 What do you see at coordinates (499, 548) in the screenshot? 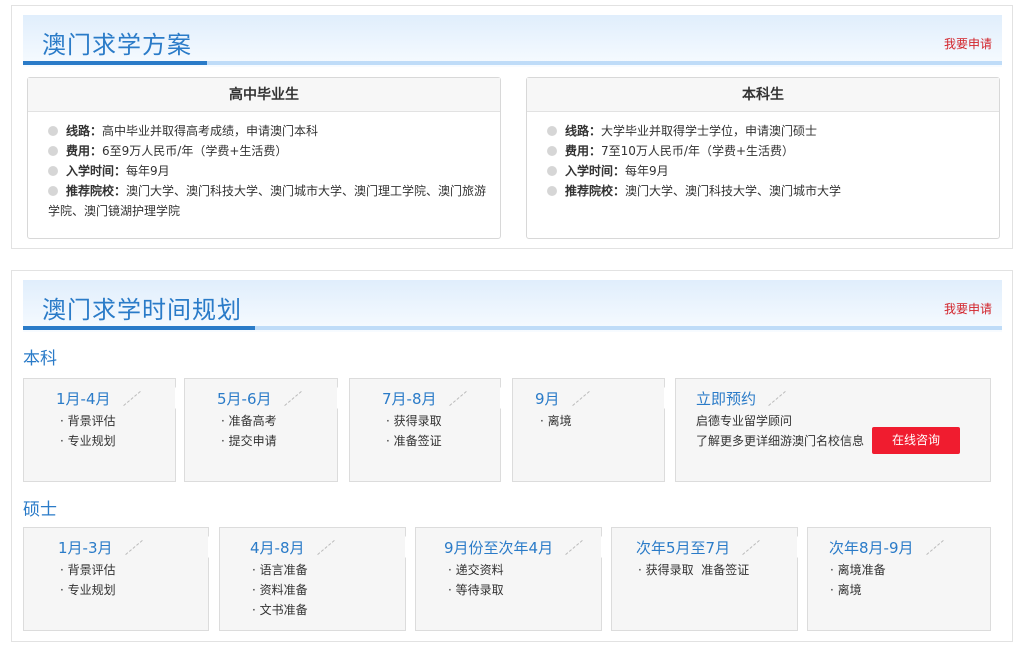
I see `step-title: 9月份至次年4月` at bounding box center [499, 548].